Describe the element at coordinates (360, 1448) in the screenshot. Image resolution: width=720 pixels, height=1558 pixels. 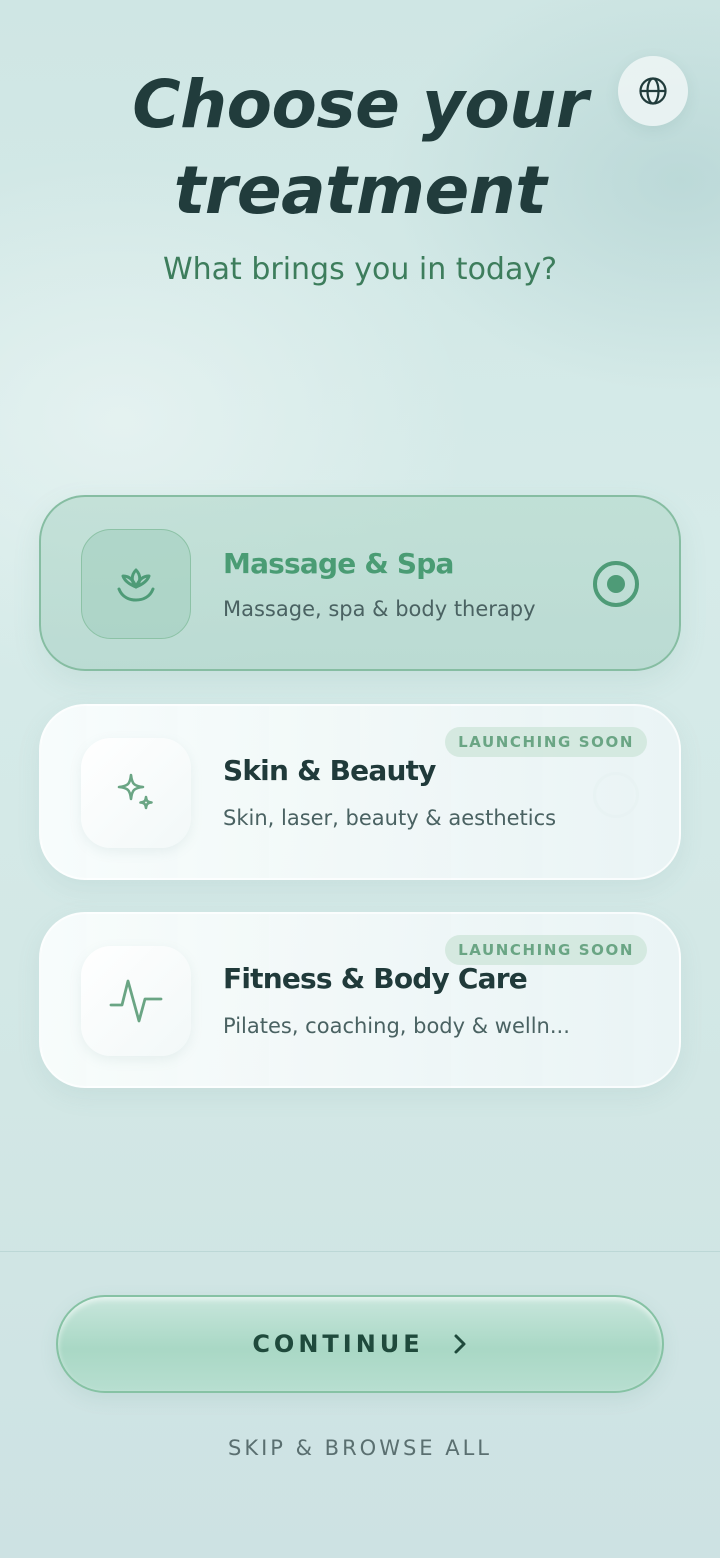
I see `skip-browse-all-link: SKIP & BROWSE ALL` at that location.